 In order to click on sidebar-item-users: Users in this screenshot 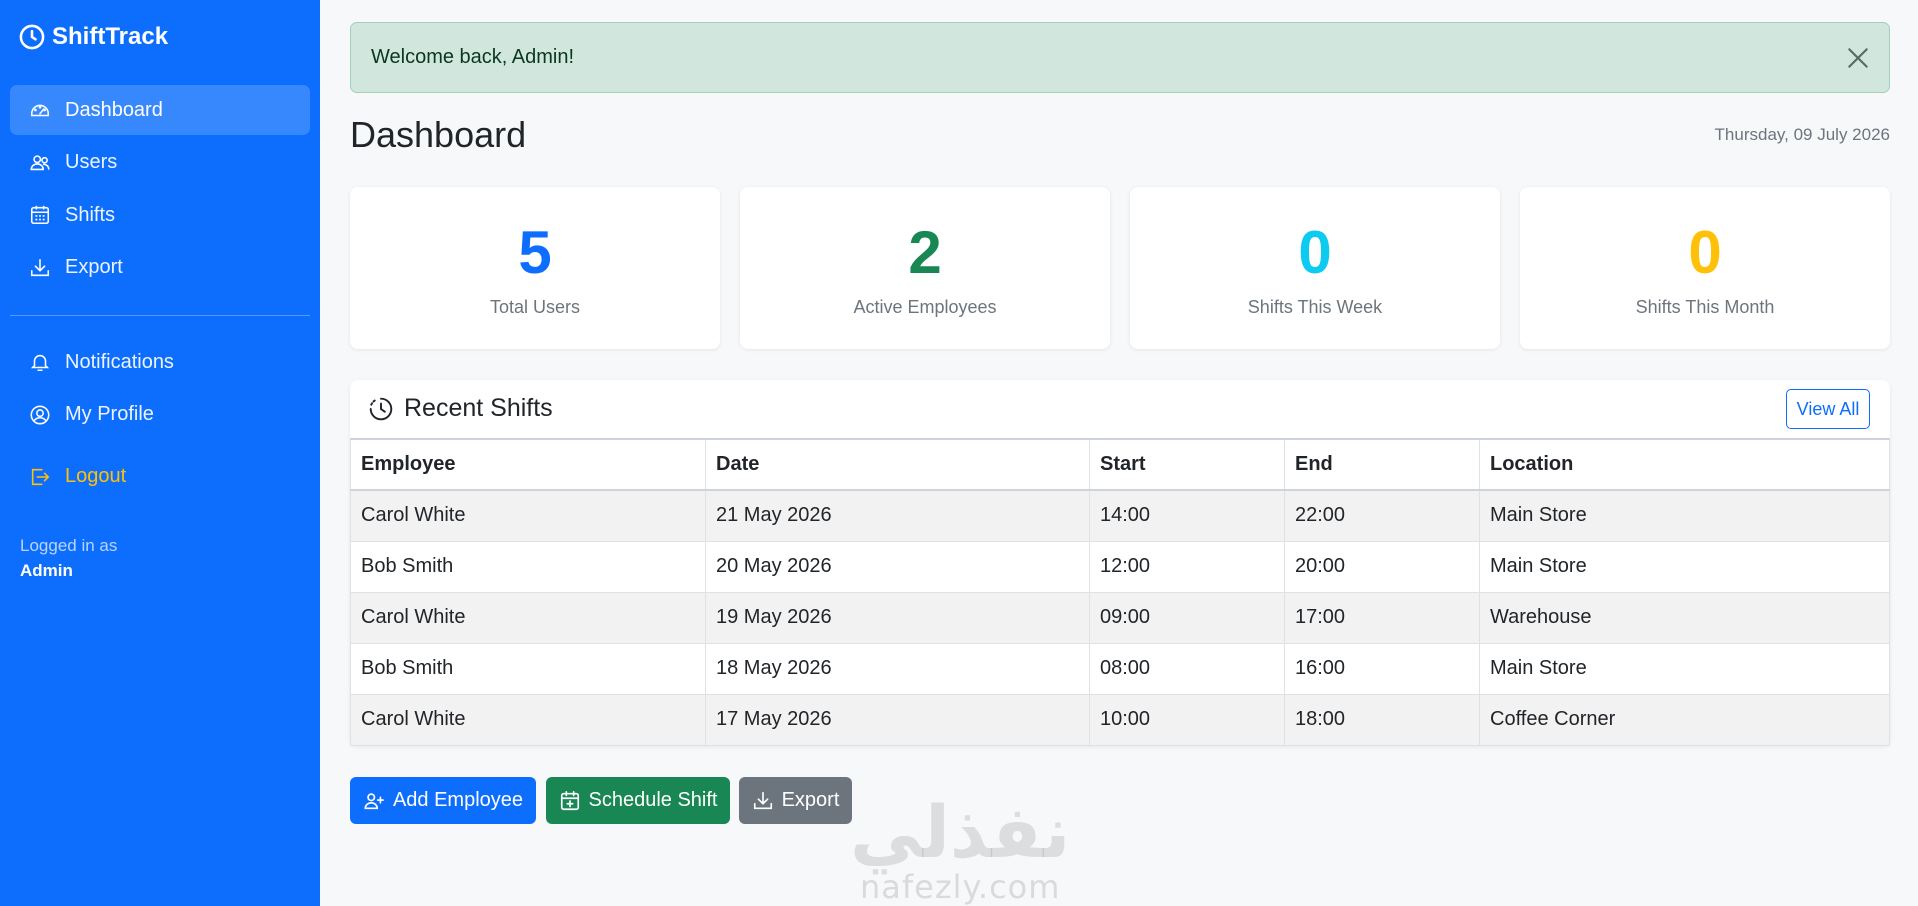, I will do `click(160, 163)`.